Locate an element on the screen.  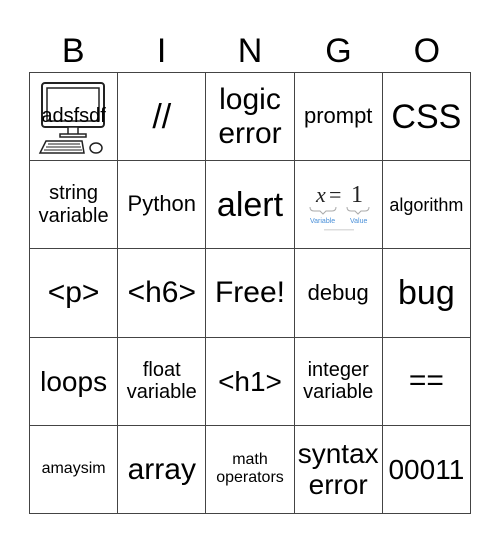
cell-text: string variable is located at coordinates (73, 204).